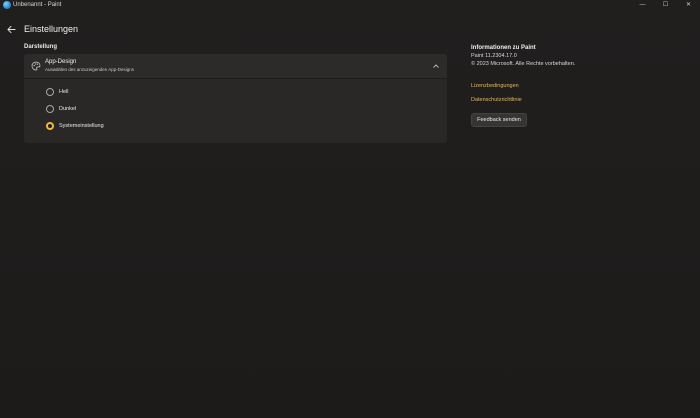  Describe the element at coordinates (50, 92) in the screenshot. I see `radio-light` at that location.